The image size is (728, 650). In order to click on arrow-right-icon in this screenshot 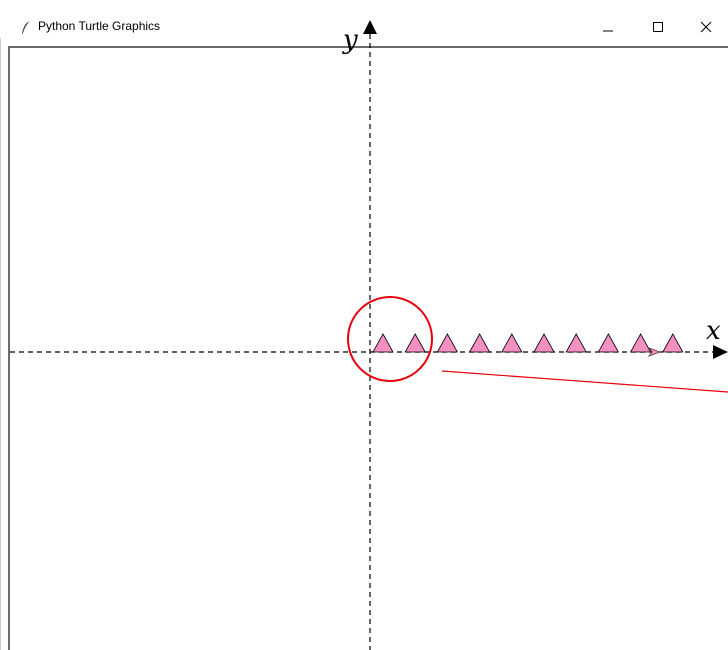, I will do `click(720, 352)`.